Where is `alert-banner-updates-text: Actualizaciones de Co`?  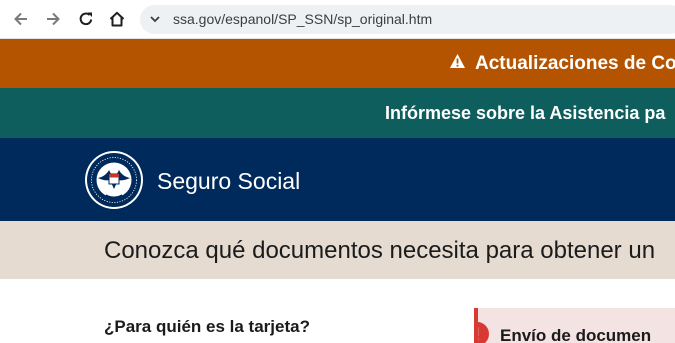 alert-banner-updates-text: Actualizaciones de Co is located at coordinates (575, 64).